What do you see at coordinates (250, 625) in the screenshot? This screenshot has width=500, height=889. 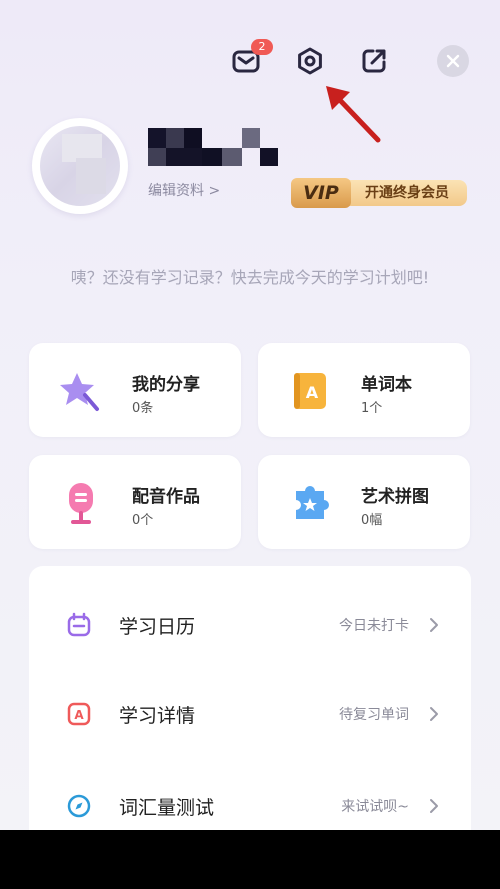 I see `list-item-study-calendar: 学习日历 今日未打卡` at bounding box center [250, 625].